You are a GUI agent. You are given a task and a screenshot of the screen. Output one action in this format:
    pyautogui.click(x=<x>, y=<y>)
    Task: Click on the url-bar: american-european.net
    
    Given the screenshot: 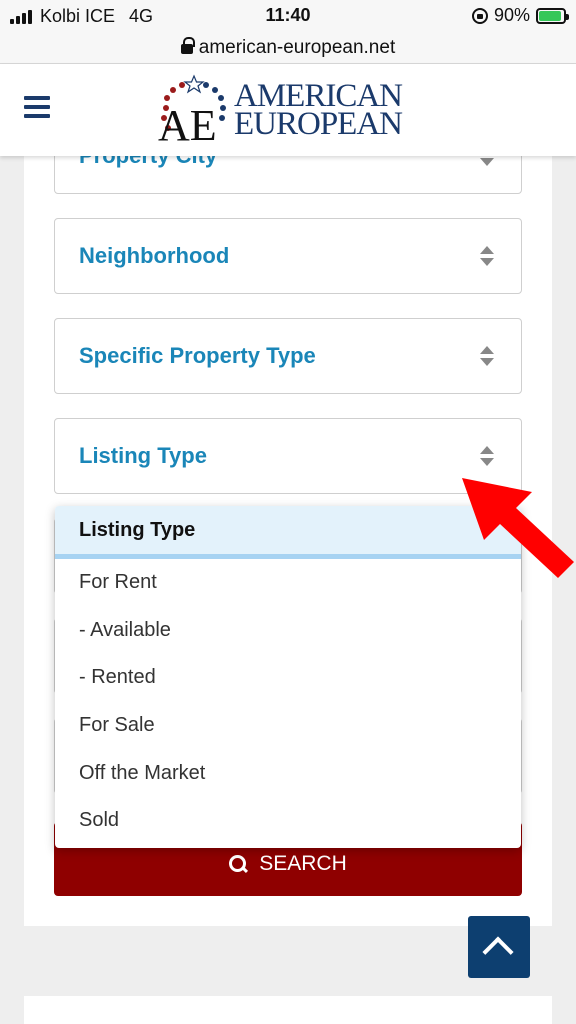 What is the action you would take?
    pyautogui.click(x=288, y=48)
    